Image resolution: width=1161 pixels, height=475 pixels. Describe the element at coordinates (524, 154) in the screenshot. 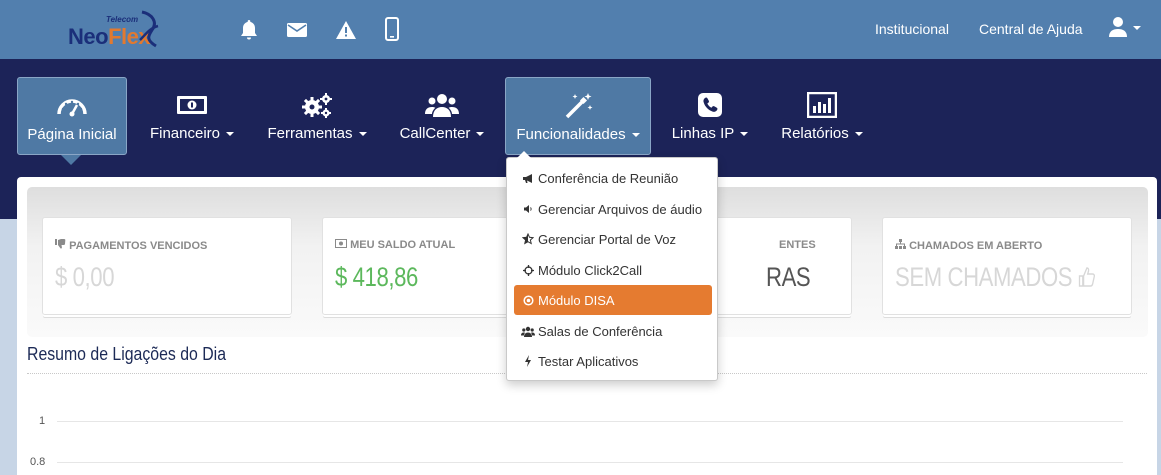

I see `dropdown-arrow` at that location.